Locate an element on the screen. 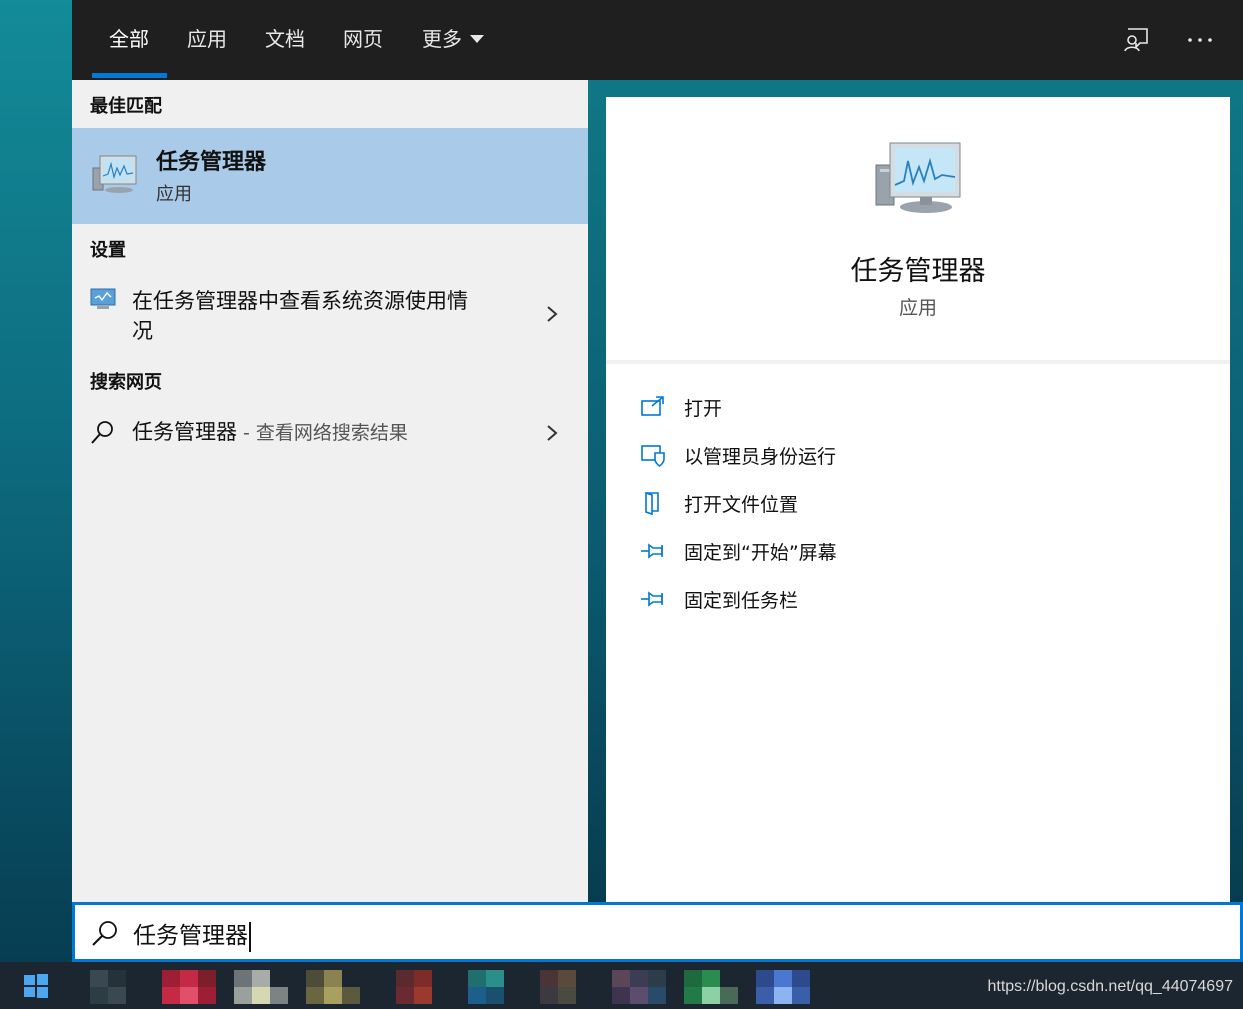  search-input-value: 任务管理器 is located at coordinates (190, 936).